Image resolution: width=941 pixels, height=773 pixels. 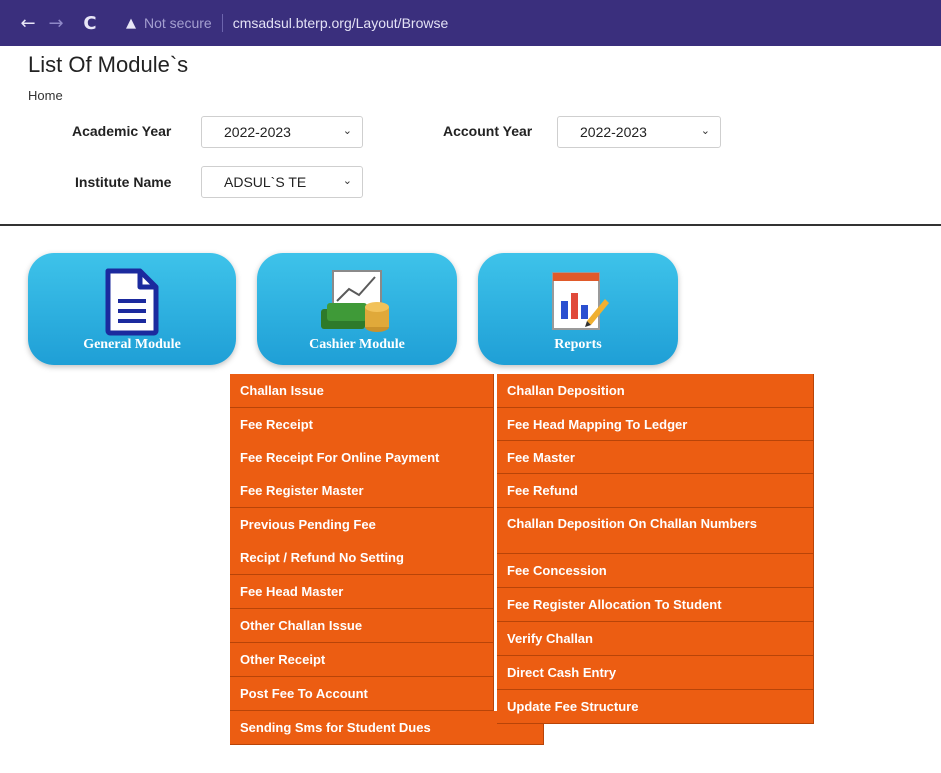 I want to click on address-divider, so click(x=222, y=23).